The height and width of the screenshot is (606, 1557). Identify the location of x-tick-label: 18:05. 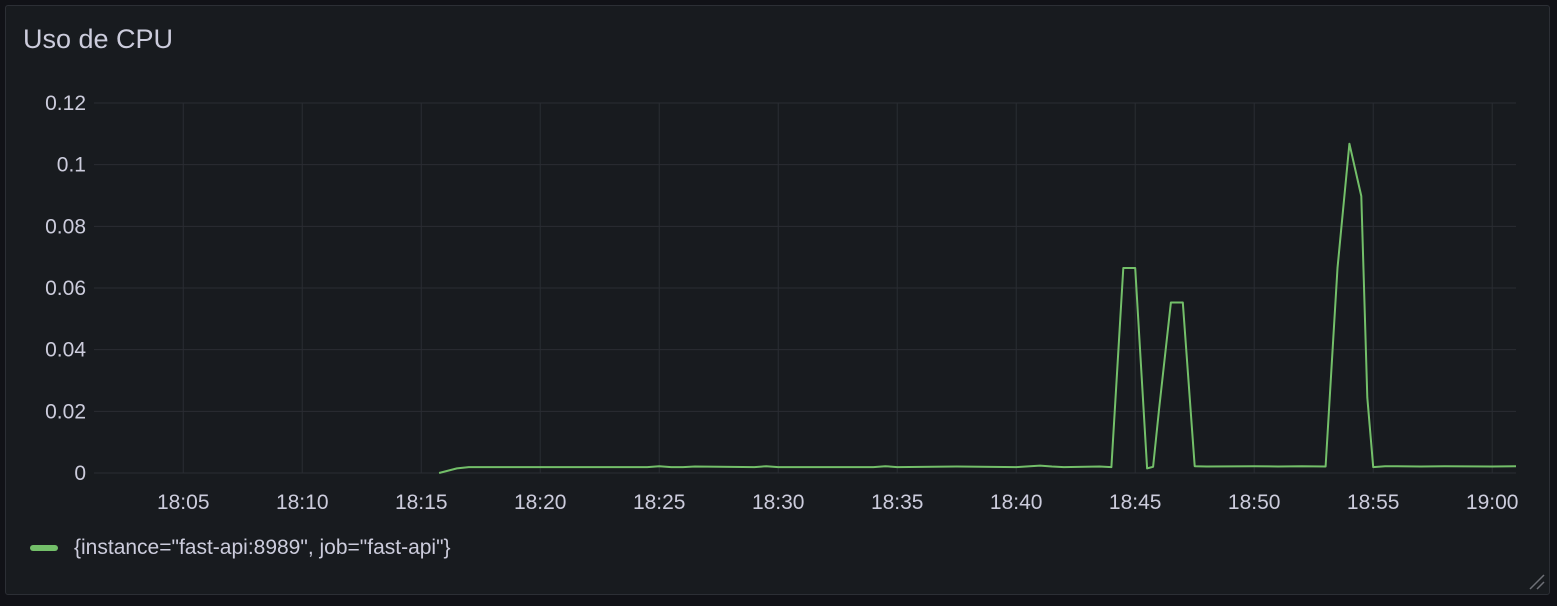
(183, 502).